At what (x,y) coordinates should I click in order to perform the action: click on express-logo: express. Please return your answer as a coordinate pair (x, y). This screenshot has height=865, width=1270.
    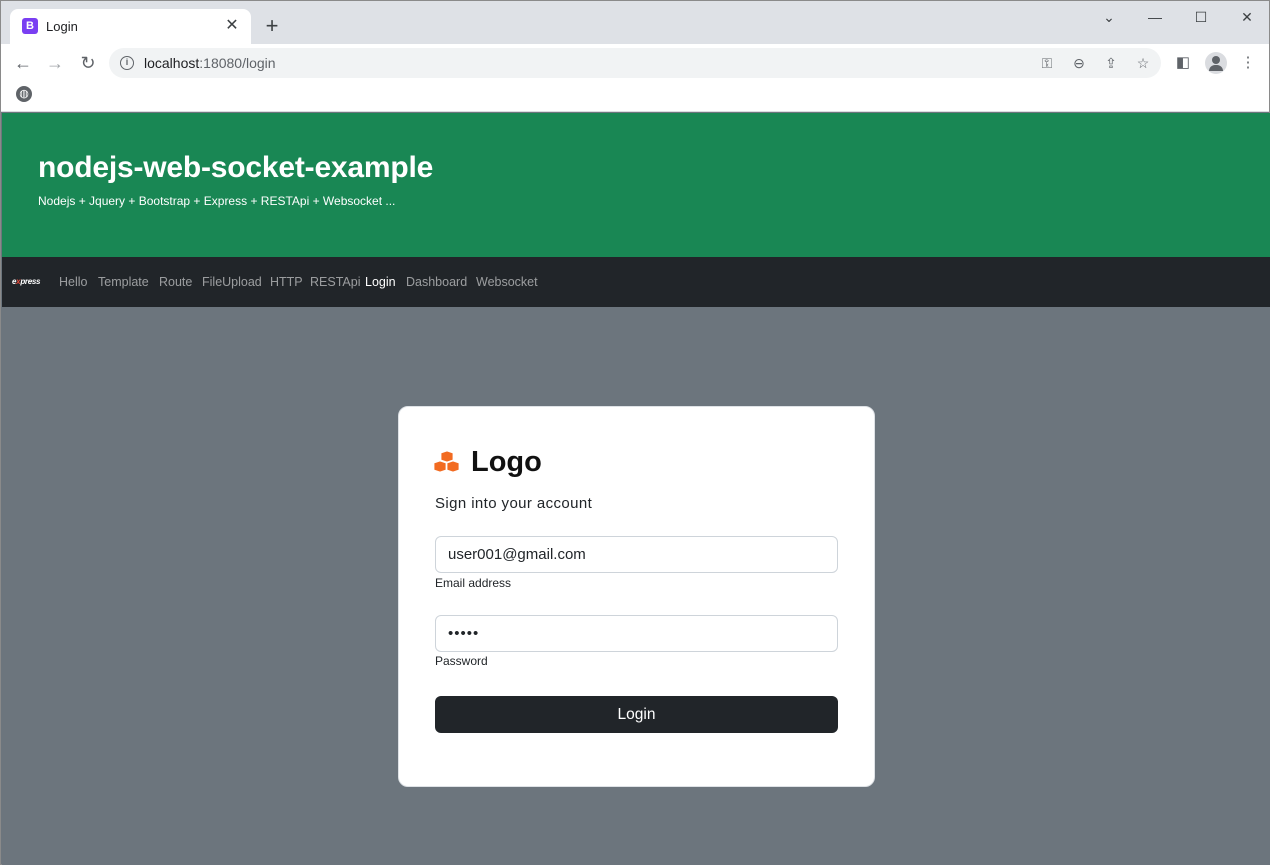
    Looking at the image, I should click on (26, 281).